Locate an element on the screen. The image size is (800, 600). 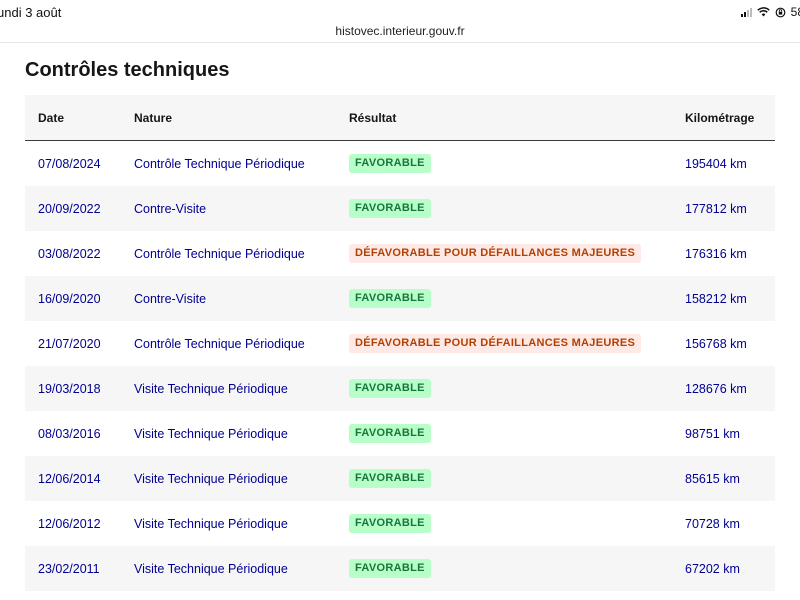
battery-level: 58 is located at coordinates (795, 12).